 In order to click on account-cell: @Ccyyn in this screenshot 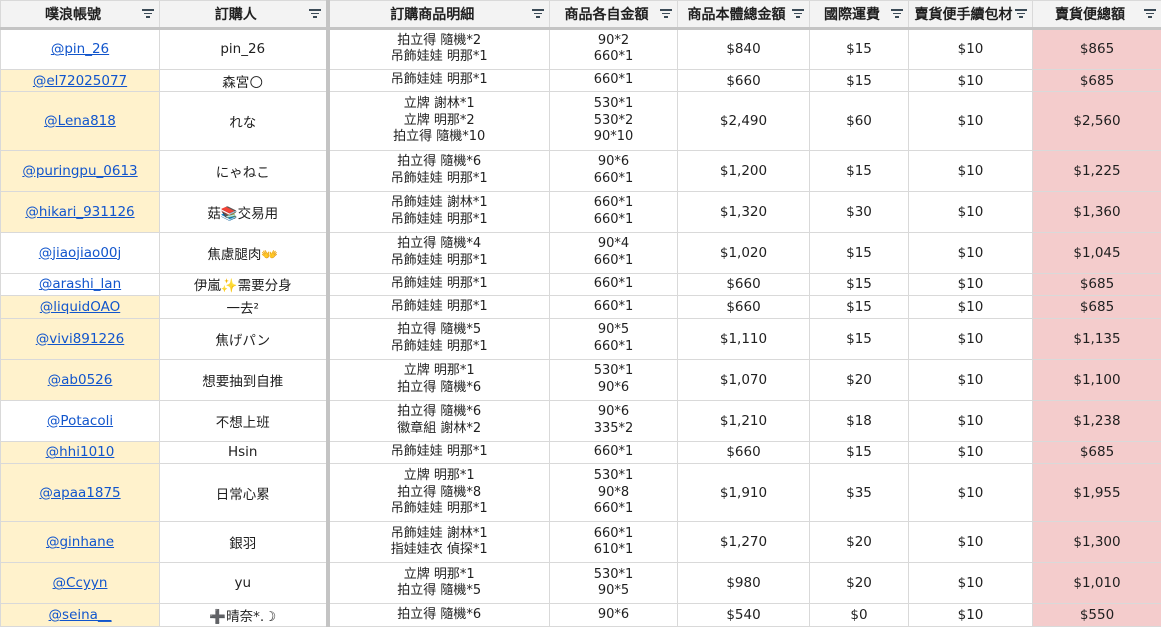, I will do `click(80, 583)`.